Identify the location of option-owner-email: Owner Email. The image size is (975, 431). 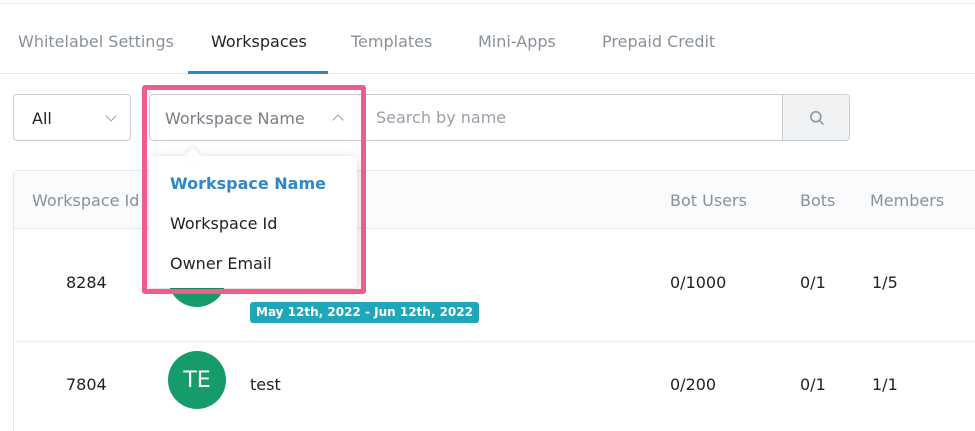
(221, 263).